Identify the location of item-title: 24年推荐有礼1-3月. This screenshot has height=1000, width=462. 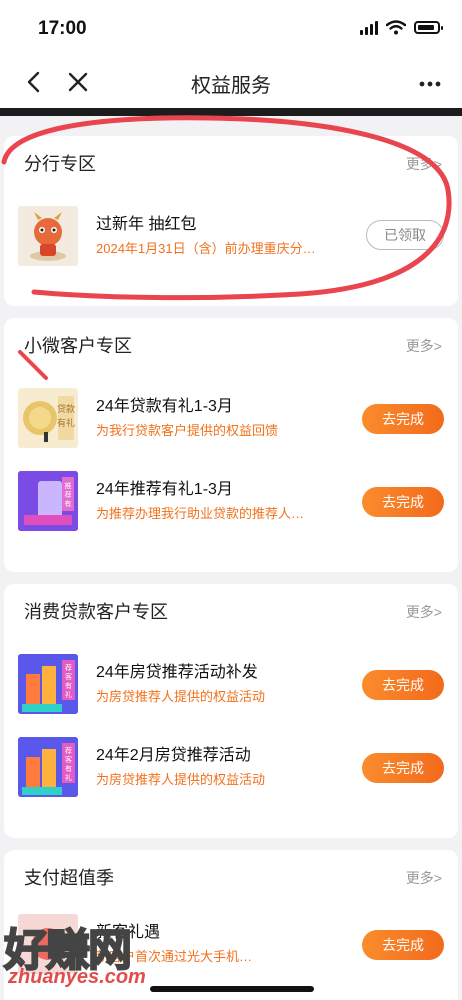
(164, 489).